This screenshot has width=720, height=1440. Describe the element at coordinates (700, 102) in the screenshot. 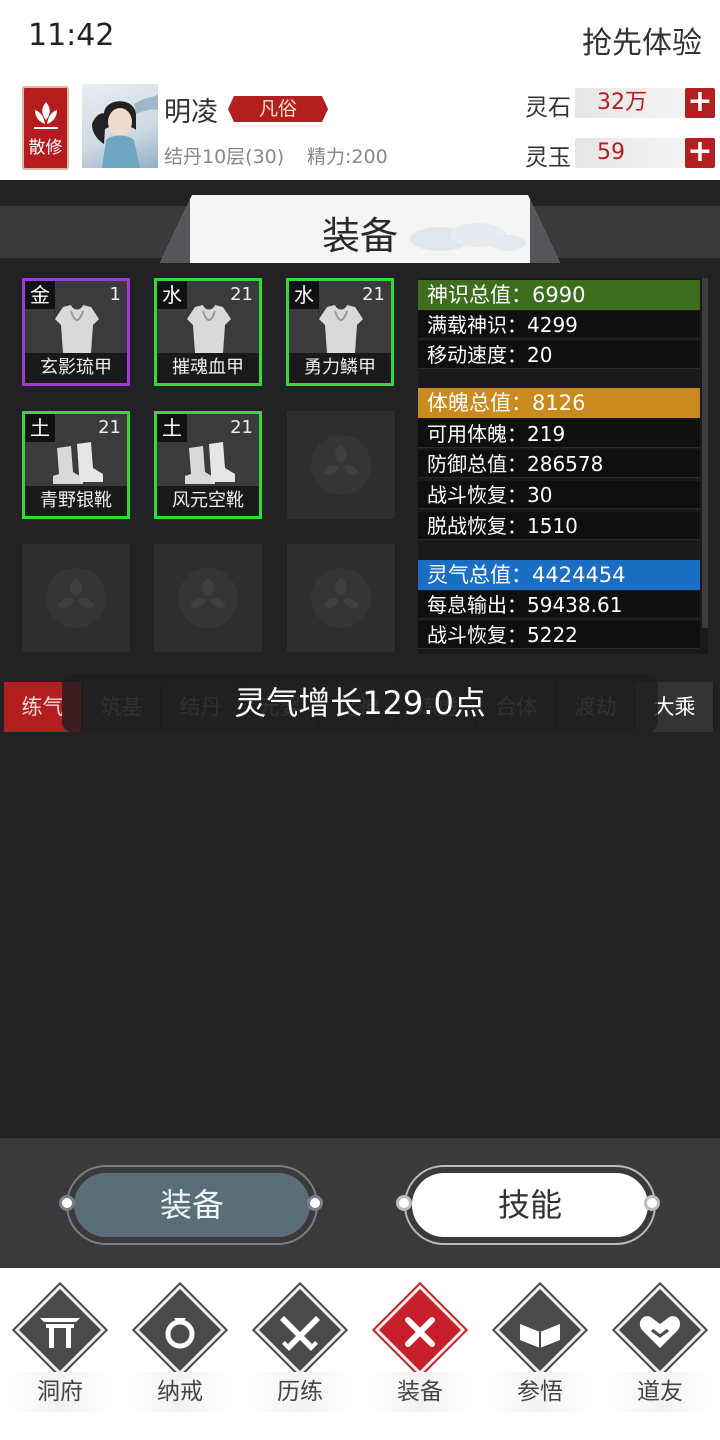

I see `add-spirit-stone-button: +` at that location.